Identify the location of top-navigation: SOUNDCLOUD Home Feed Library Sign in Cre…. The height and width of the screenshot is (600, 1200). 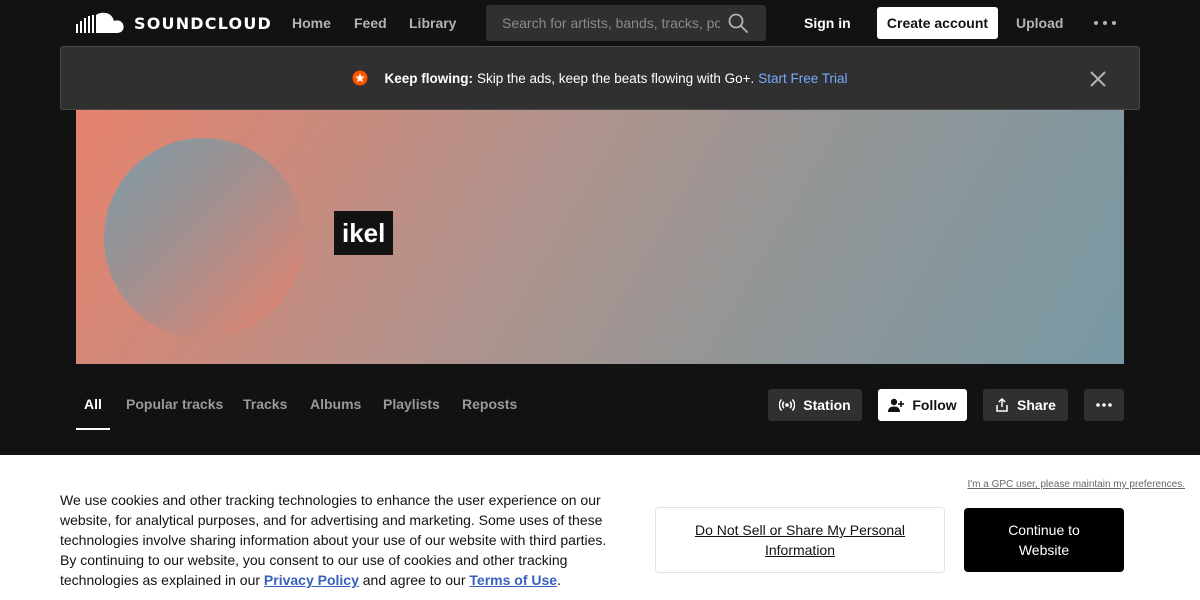
(600, 23).